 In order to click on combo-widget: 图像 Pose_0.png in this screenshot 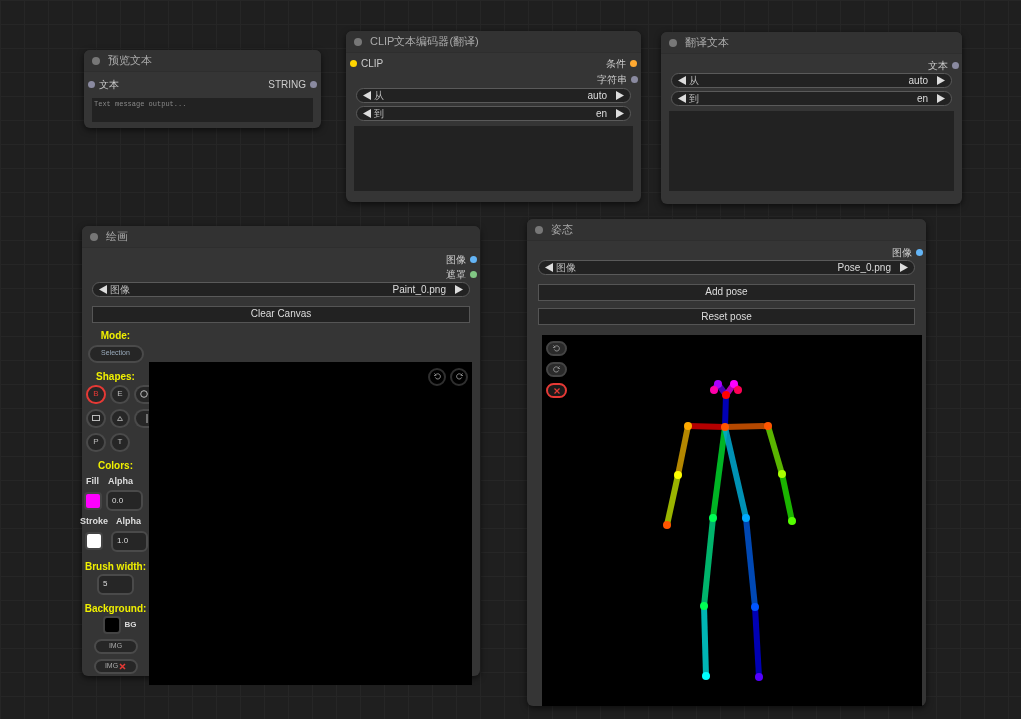, I will do `click(726, 267)`.